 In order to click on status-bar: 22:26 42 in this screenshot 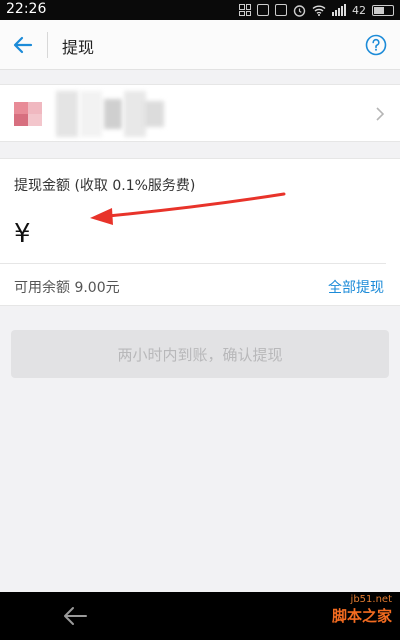, I will do `click(200, 10)`.